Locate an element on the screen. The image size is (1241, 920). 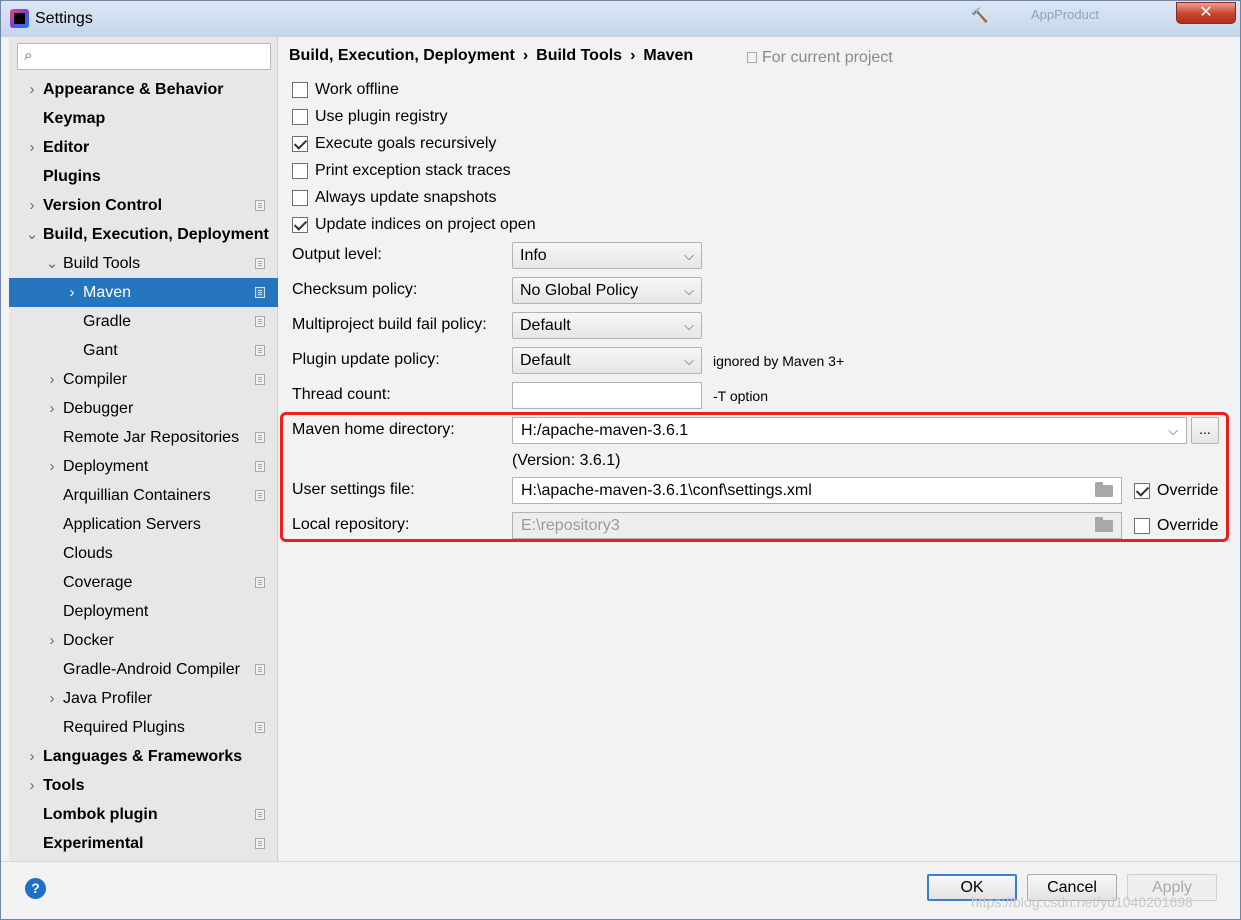
sidebar-item-gradle-android-compiler: Gradle-Android Compiler is located at coordinates (143, 669).